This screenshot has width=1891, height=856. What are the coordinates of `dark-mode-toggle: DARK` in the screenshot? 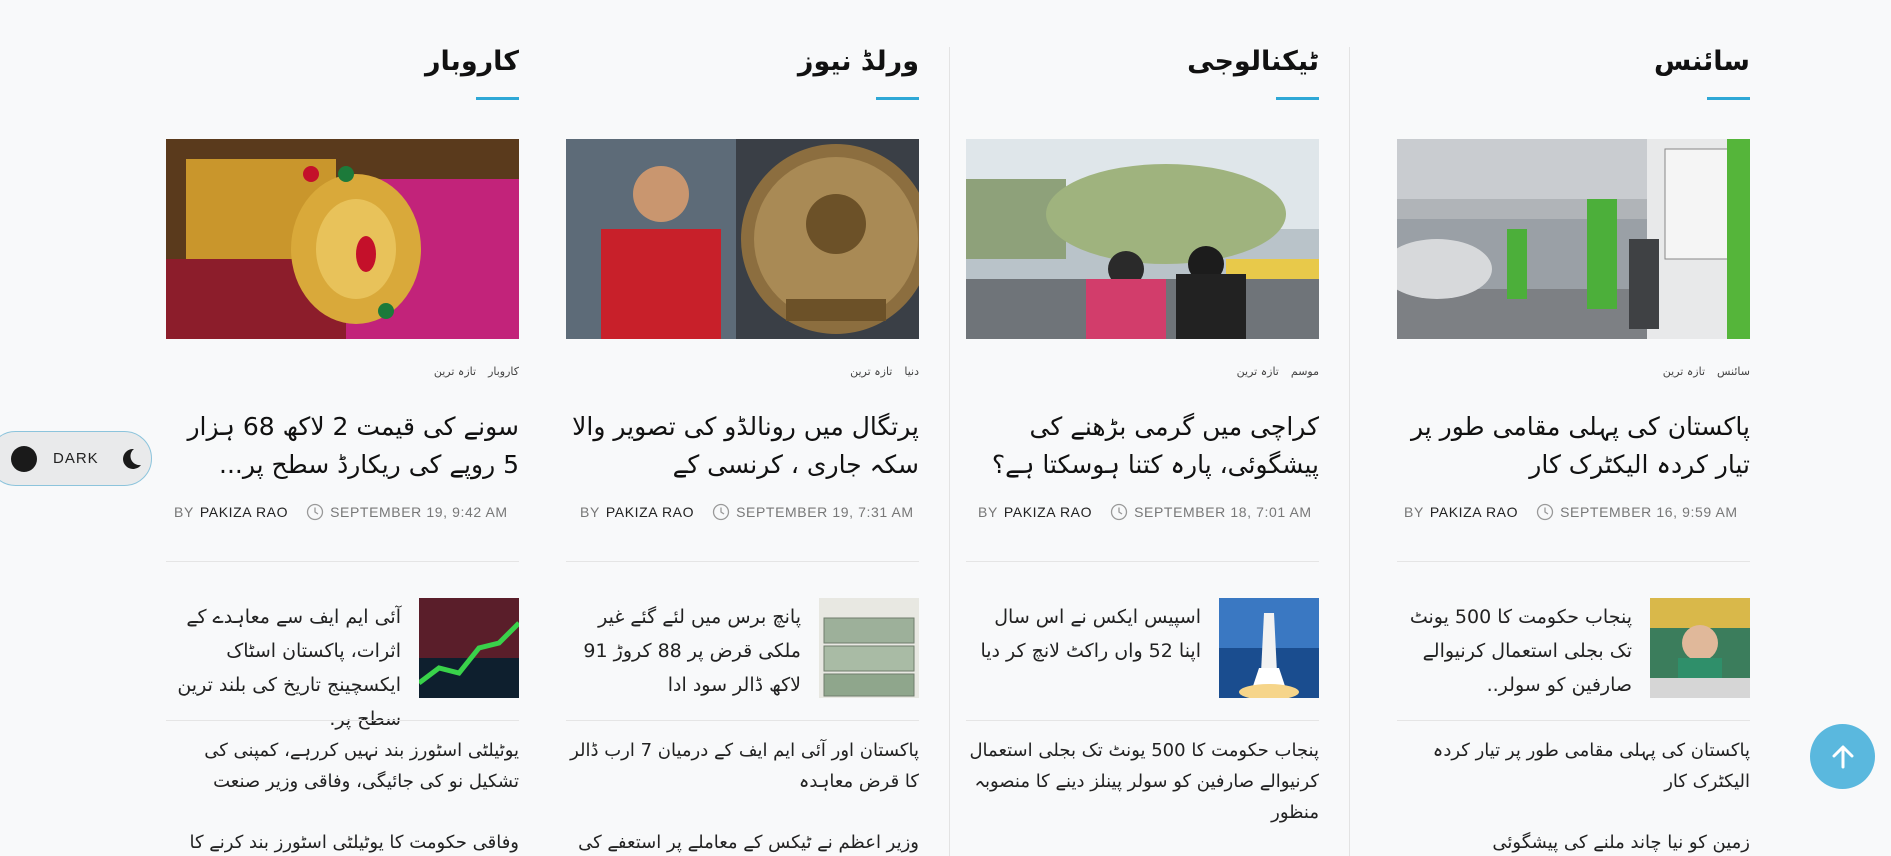 It's located at (76, 458).